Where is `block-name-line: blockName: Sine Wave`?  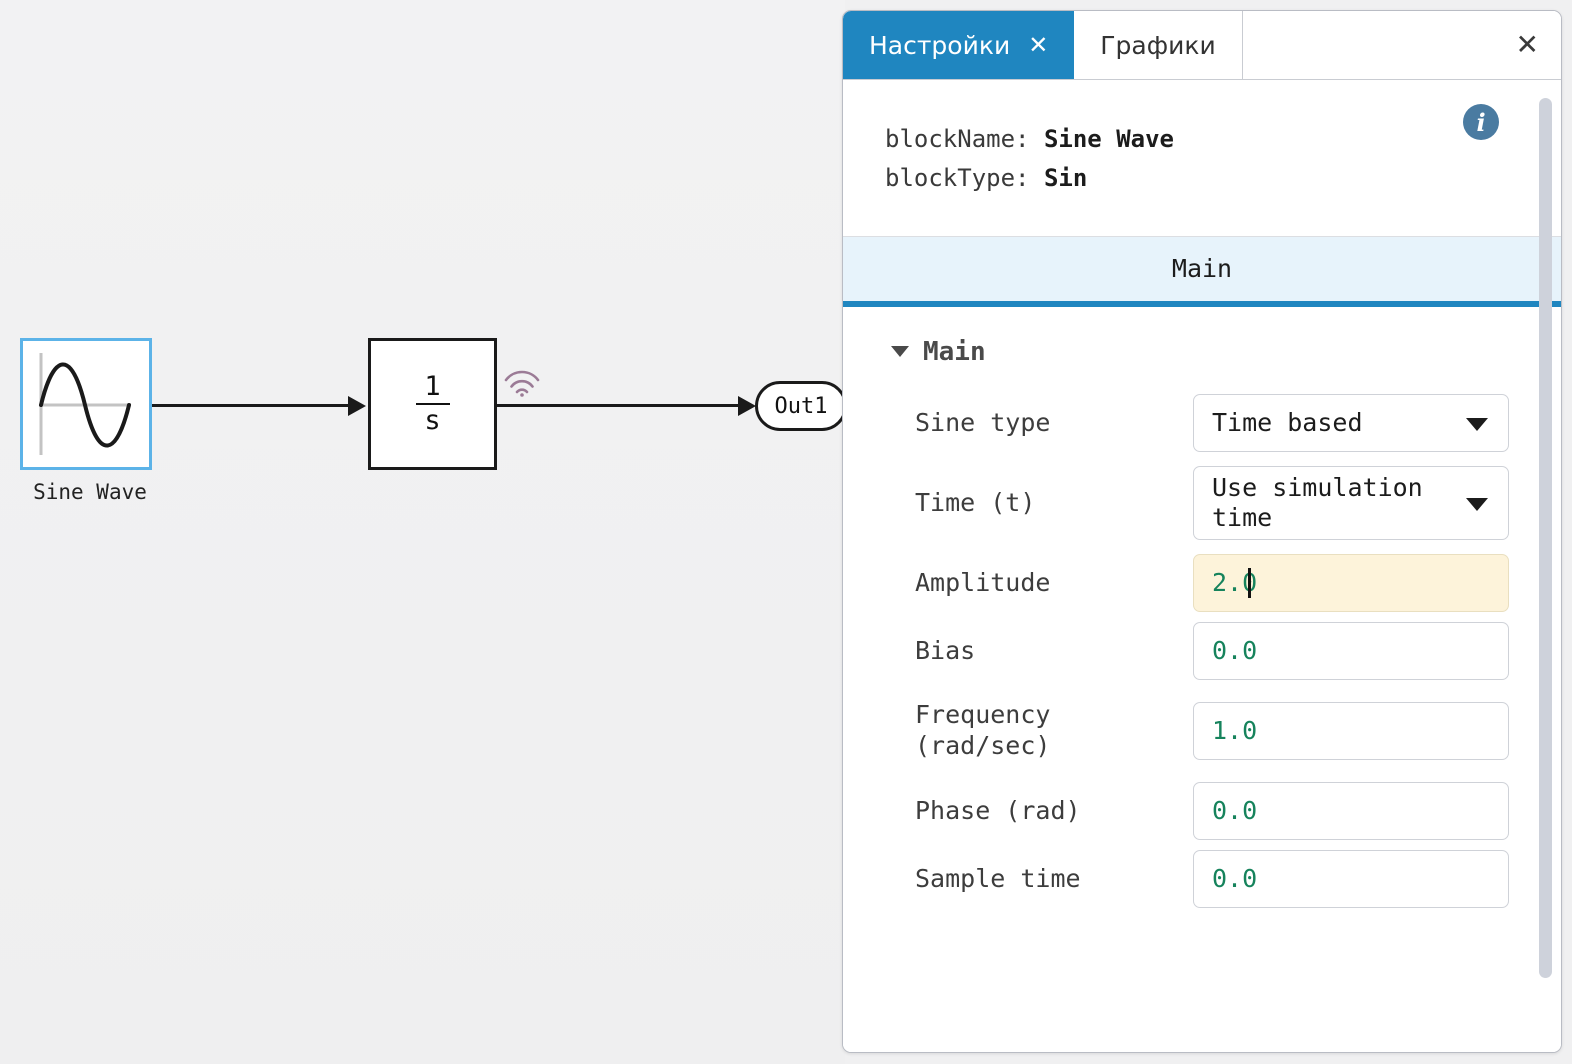 block-name-line: blockName: Sine Wave is located at coordinates (1223, 139).